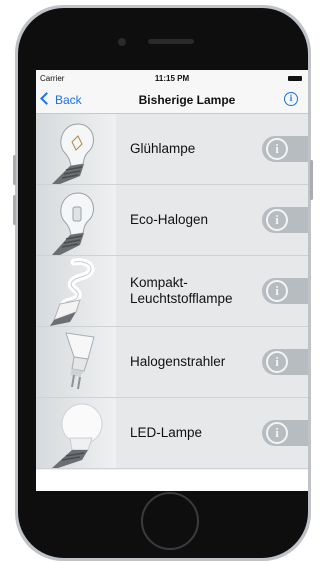  I want to click on list-item-eco-halogen: Eco-Halogen i, so click(172, 220).